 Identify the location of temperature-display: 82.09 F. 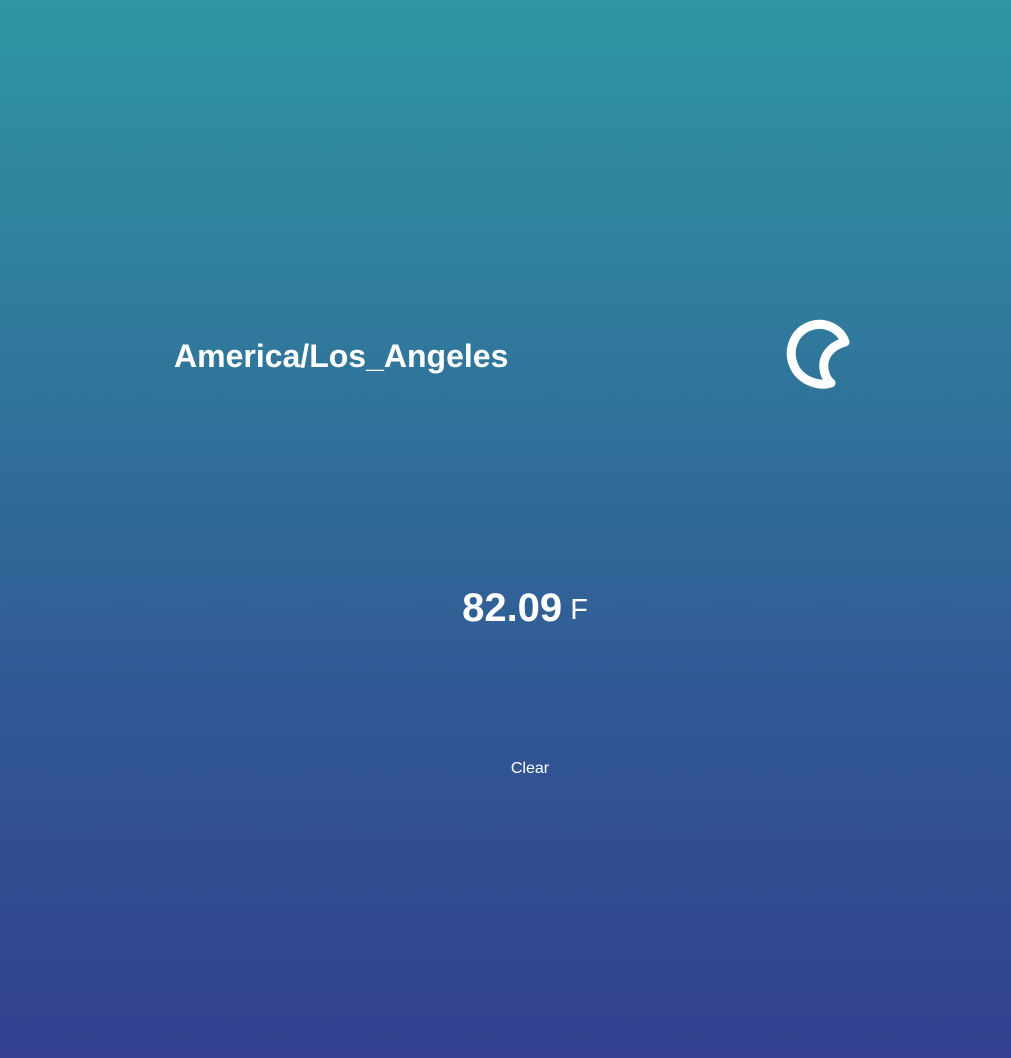
(505, 608).